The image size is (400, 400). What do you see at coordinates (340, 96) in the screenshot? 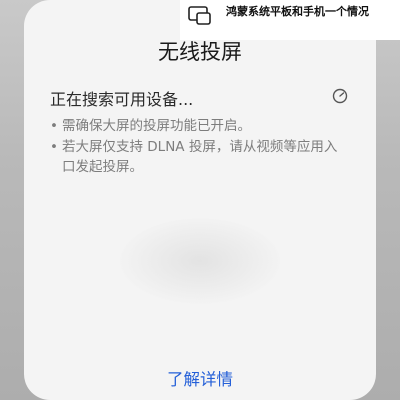
I see `loading-spinner-icon` at bounding box center [340, 96].